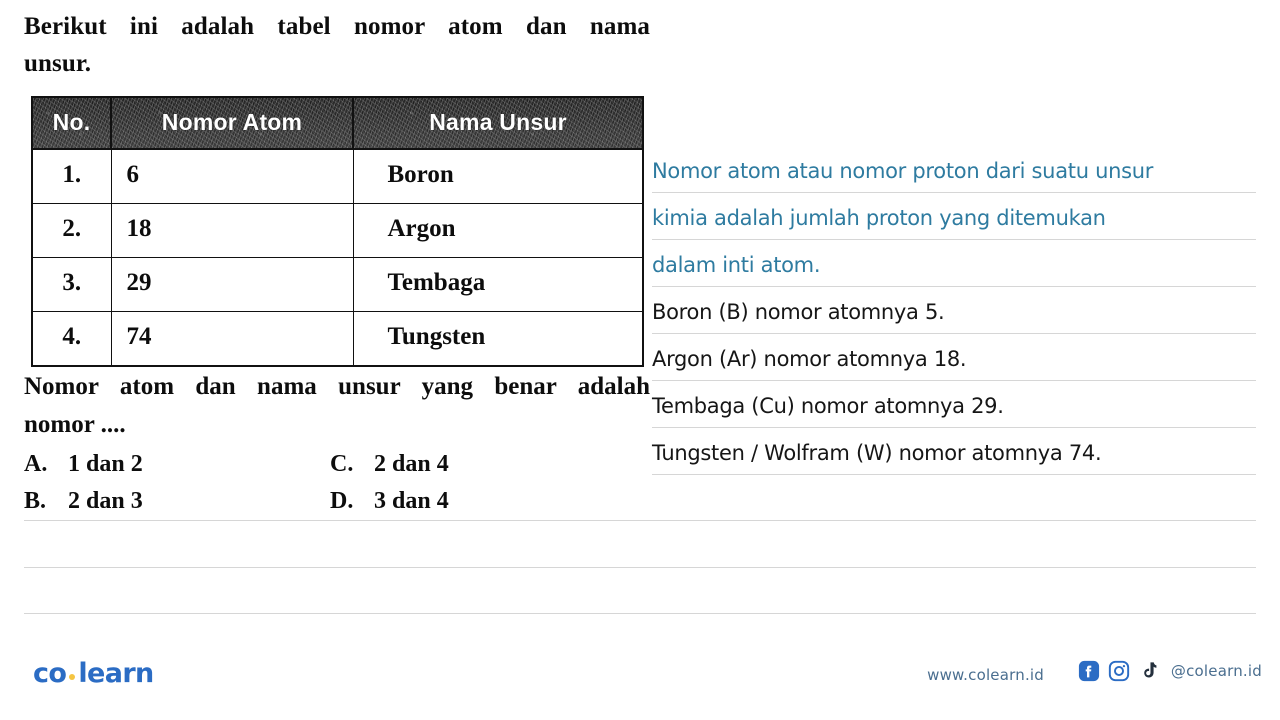 Image resolution: width=1280 pixels, height=720 pixels. I want to click on option-a-text: 1 dan 2, so click(105, 464).